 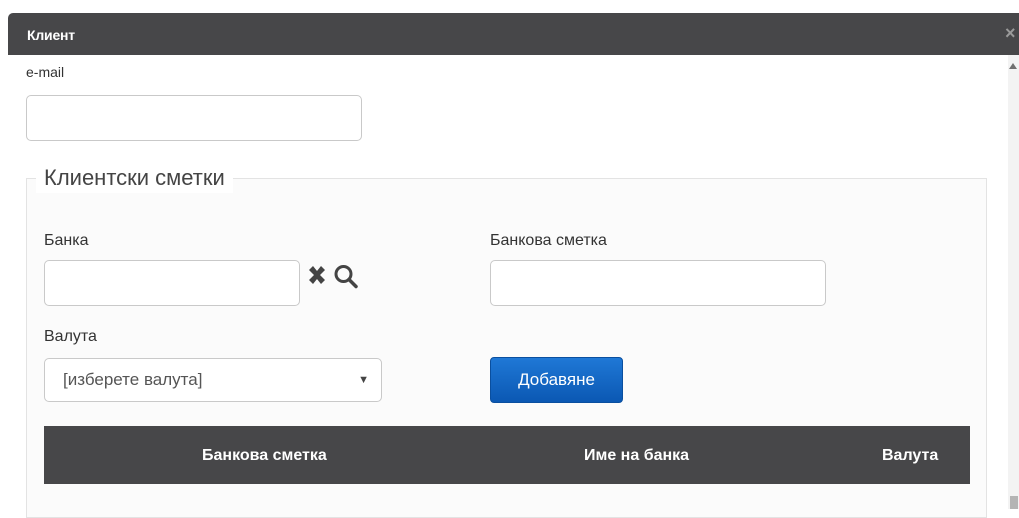 I want to click on accounts-table-header: Банкова сметка Име на банка Валута, so click(x=507, y=455).